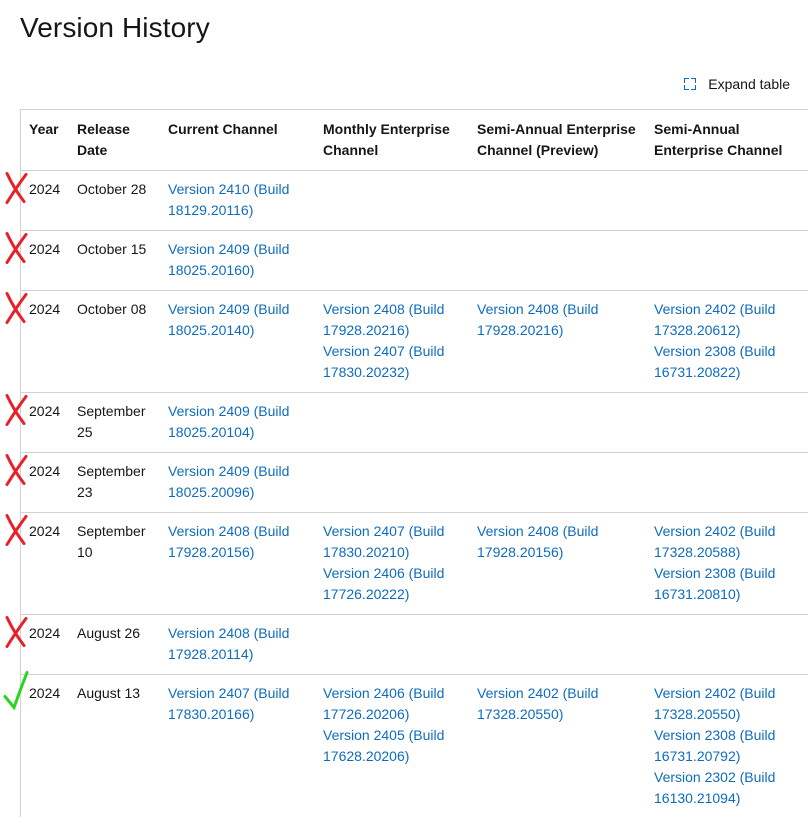  What do you see at coordinates (557, 342) in the screenshot?
I see `cell-semi-annual-preview: Version 2408 (Build 17928.20216)` at bounding box center [557, 342].